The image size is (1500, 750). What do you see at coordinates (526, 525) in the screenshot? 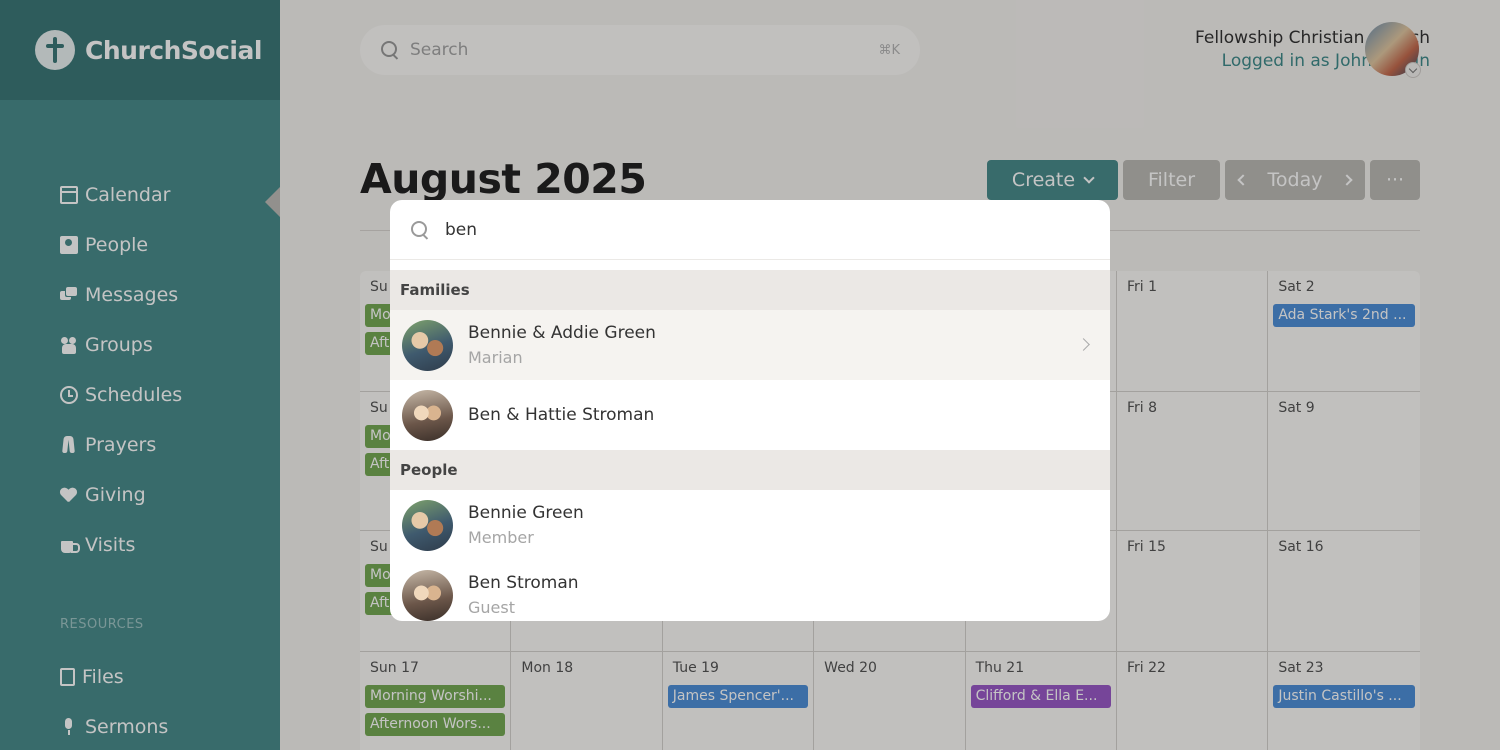
I see `result-text: Bennie Green Member` at bounding box center [526, 525].